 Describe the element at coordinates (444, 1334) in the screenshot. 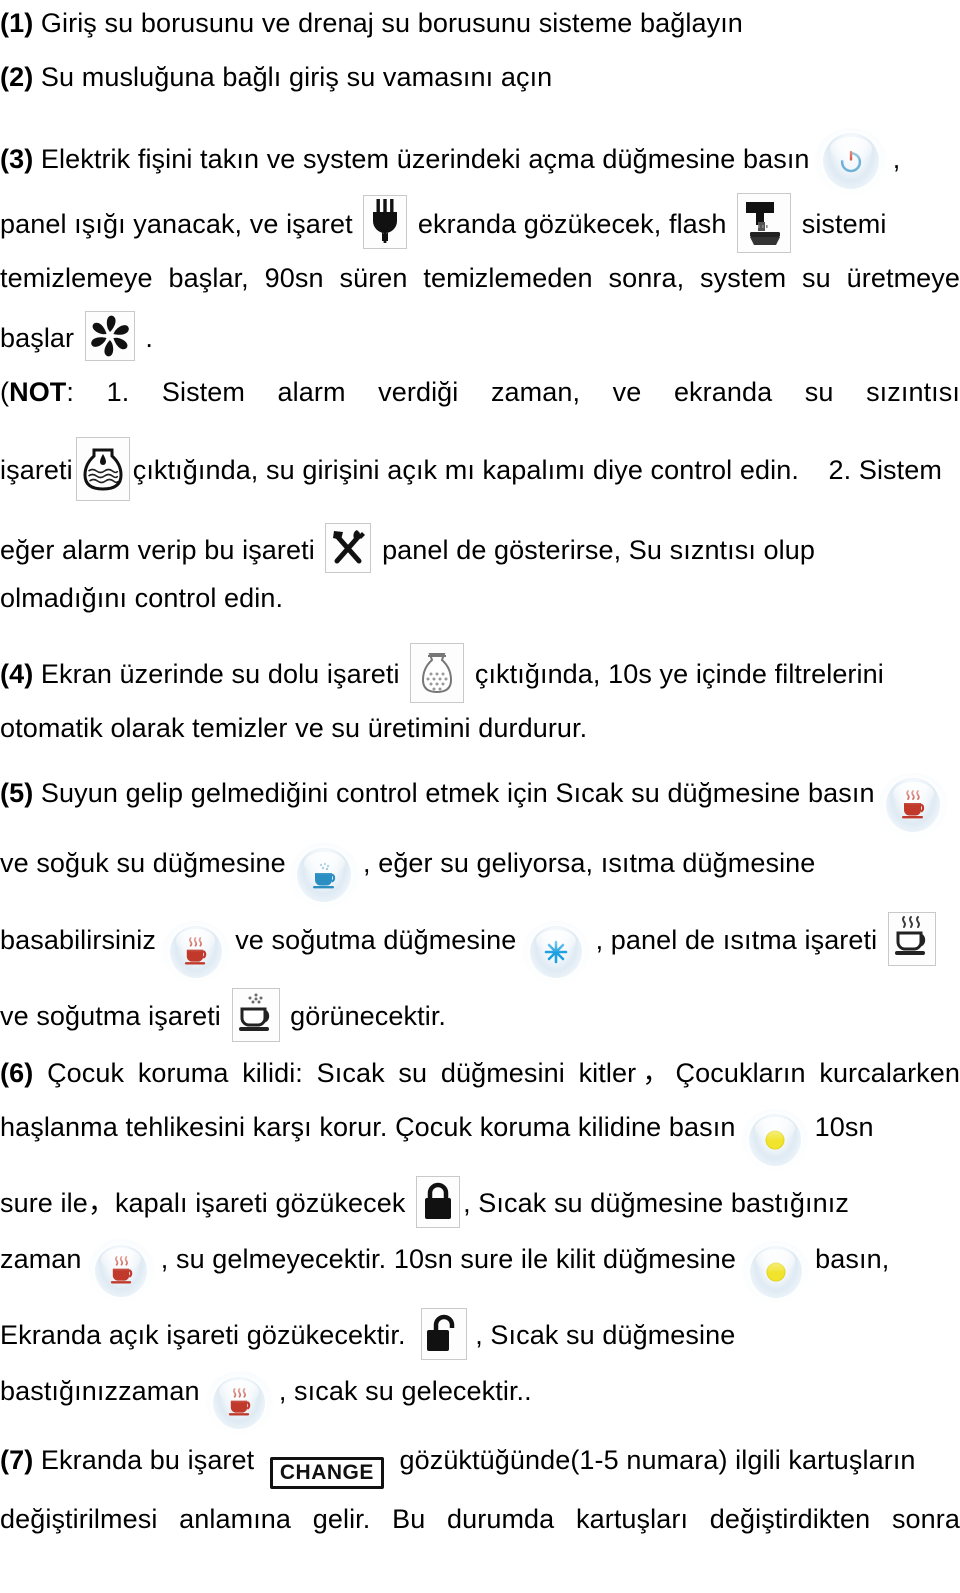

I see `lock-open-icon` at that location.